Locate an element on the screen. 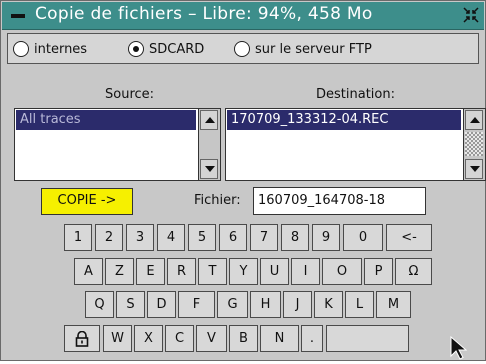  file-name-input: 160709_164708-18 is located at coordinates (339, 201).